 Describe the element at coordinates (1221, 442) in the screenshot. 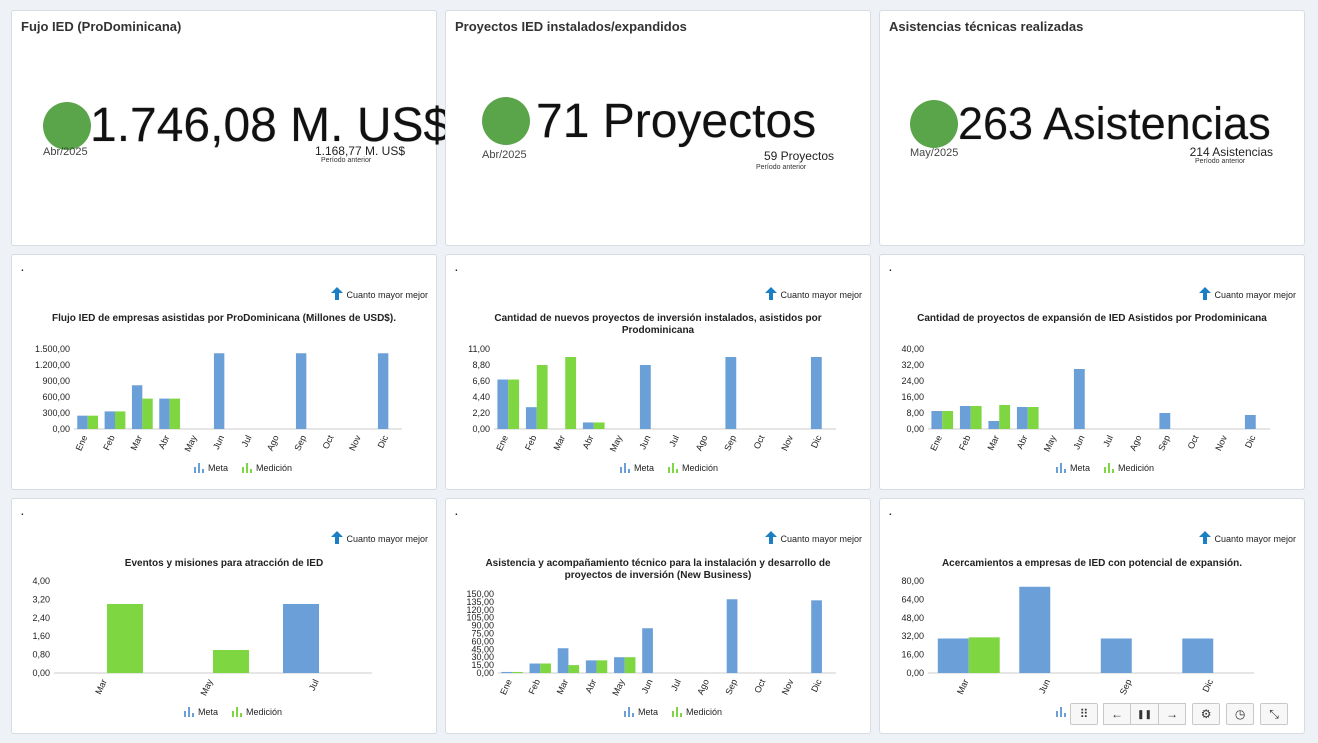

I see `x-tick-label: Nov` at that location.